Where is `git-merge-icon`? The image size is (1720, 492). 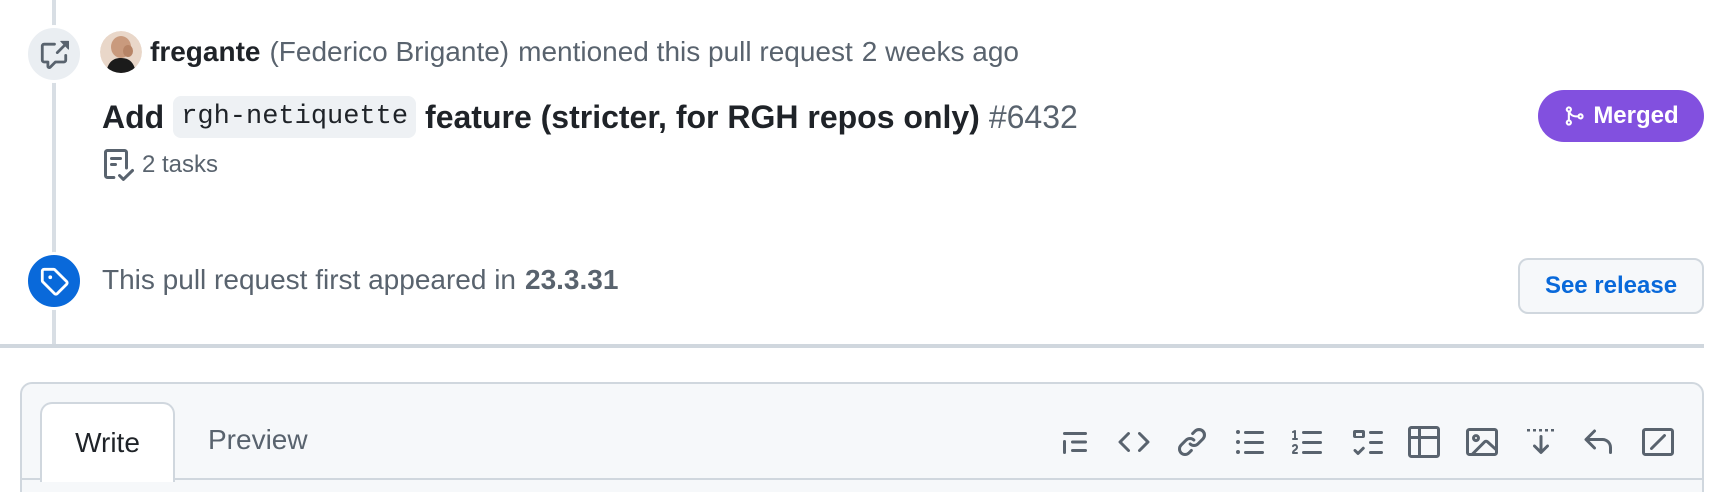
git-merge-icon is located at coordinates (1575, 116).